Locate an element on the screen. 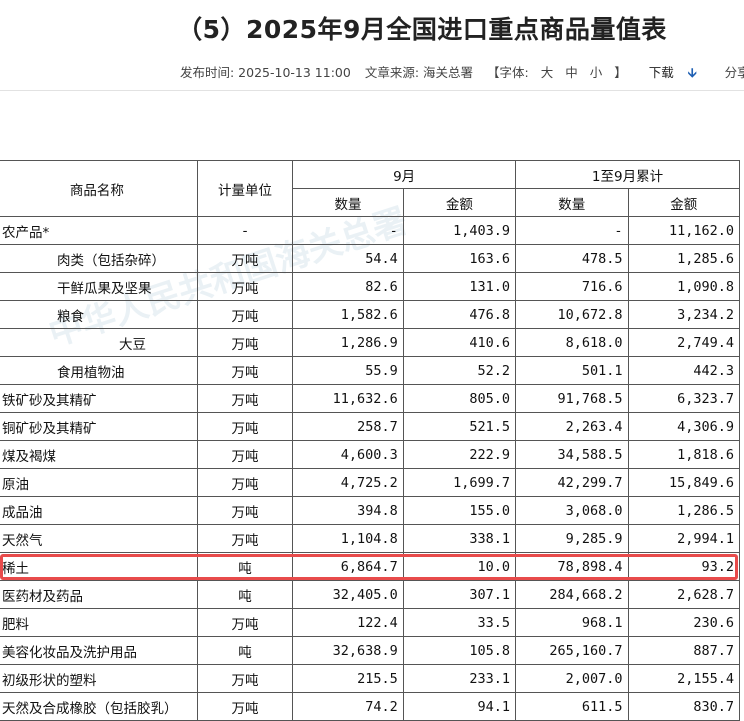  product-name-cell: 农产品* is located at coordinates (99, 230).